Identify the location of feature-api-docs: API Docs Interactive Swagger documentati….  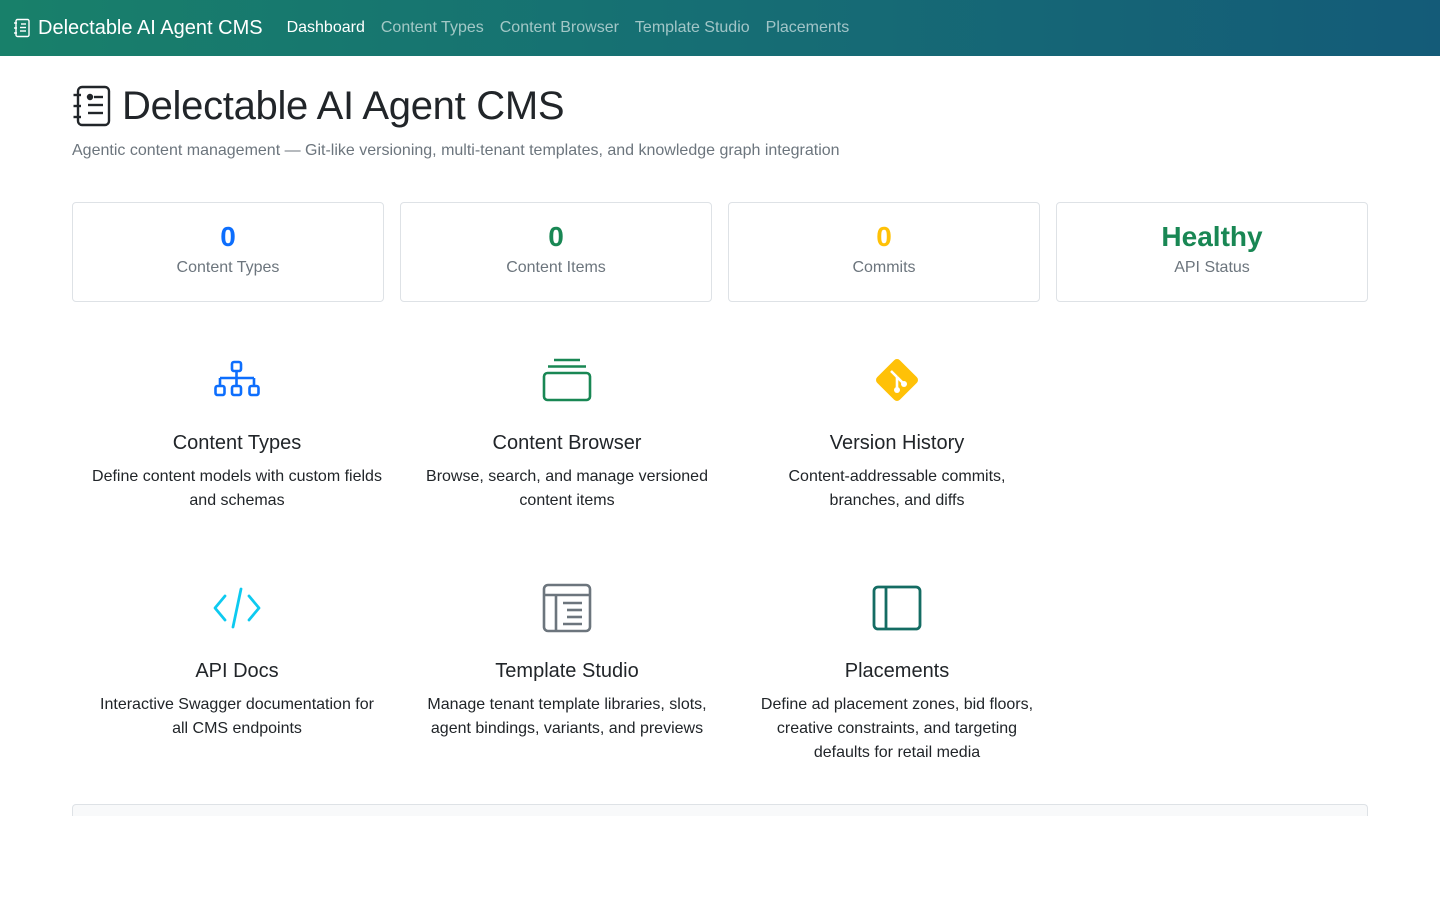
(237, 696).